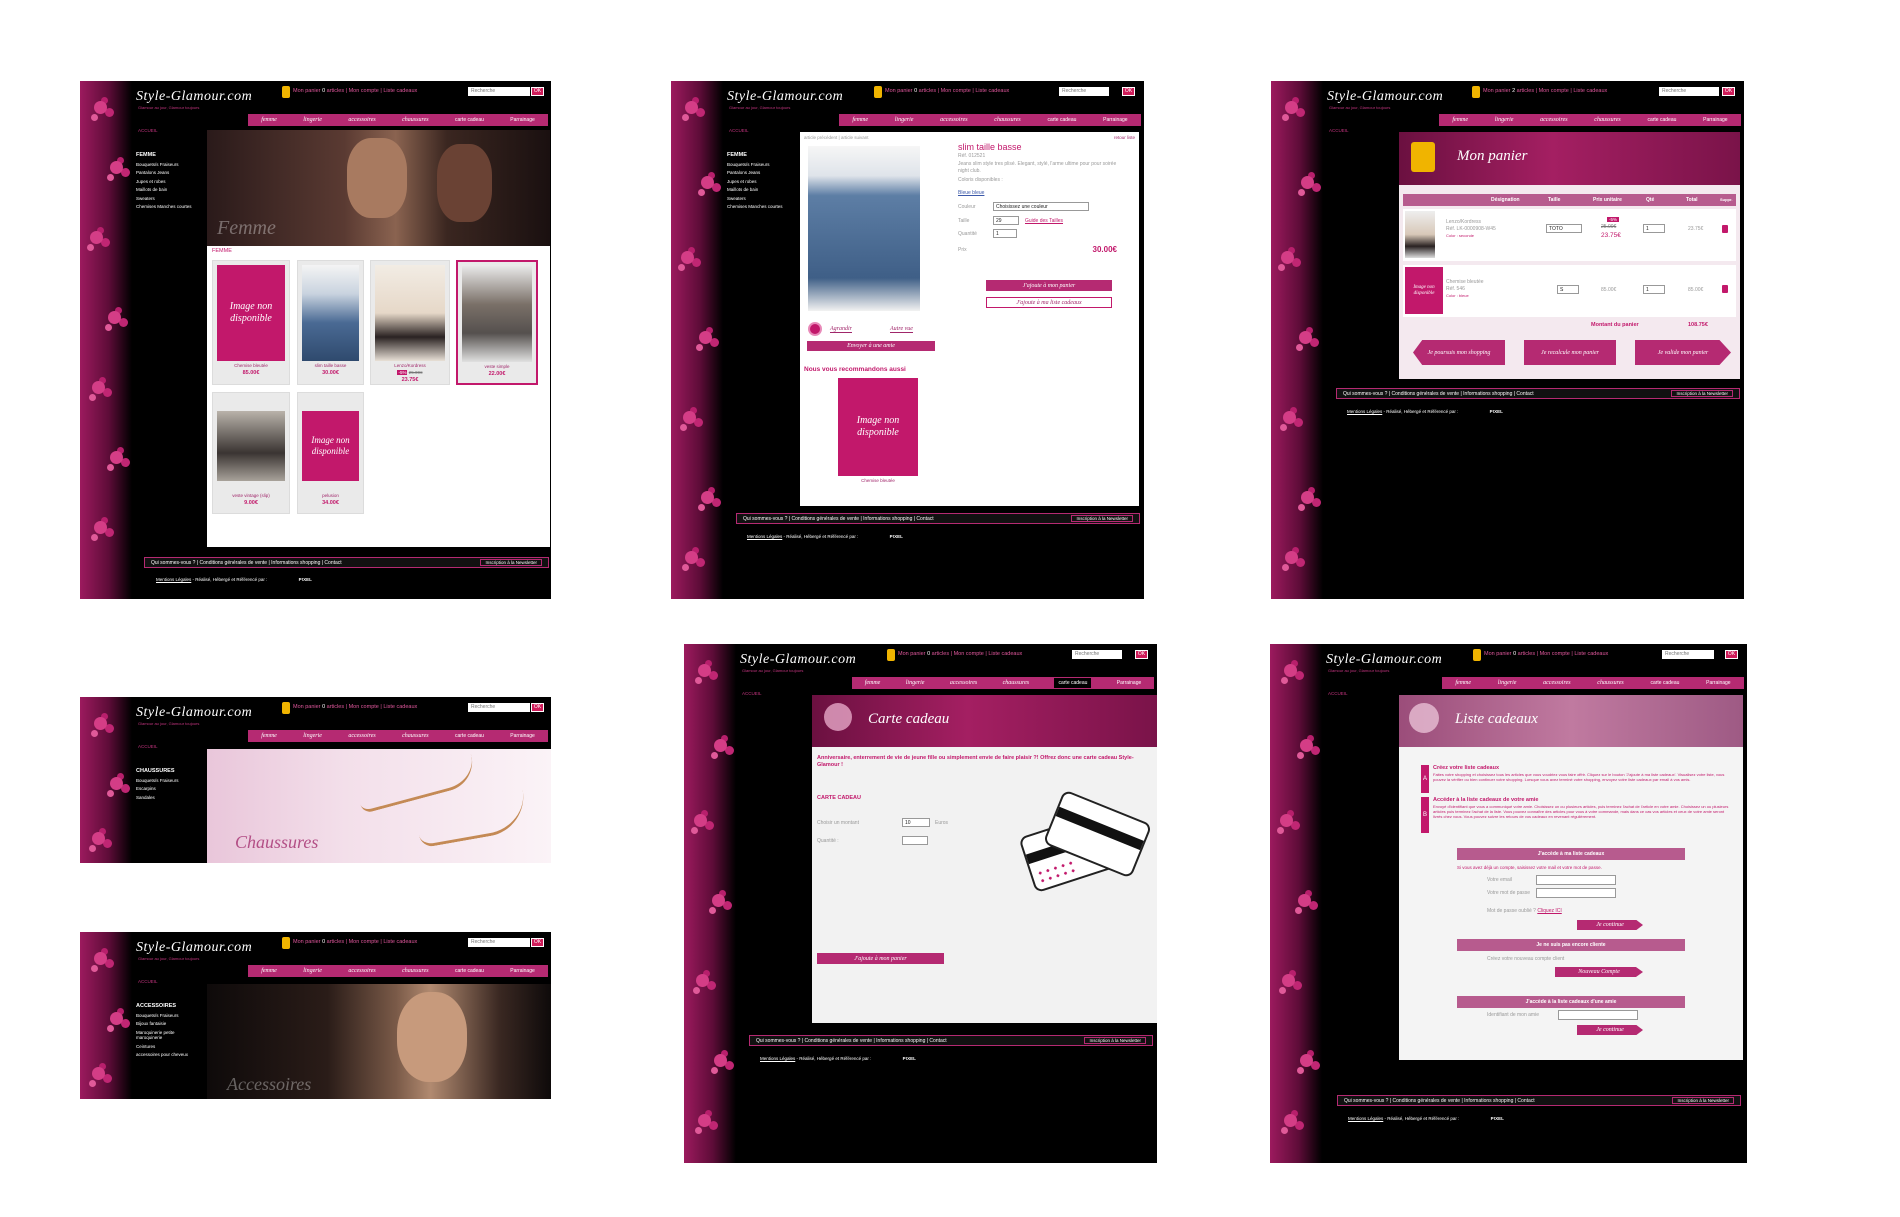 This screenshot has height=1217, width=1900. Describe the element at coordinates (871, 346) in the screenshot. I see `send-to-friend-button: Envoyer à une amie` at that location.